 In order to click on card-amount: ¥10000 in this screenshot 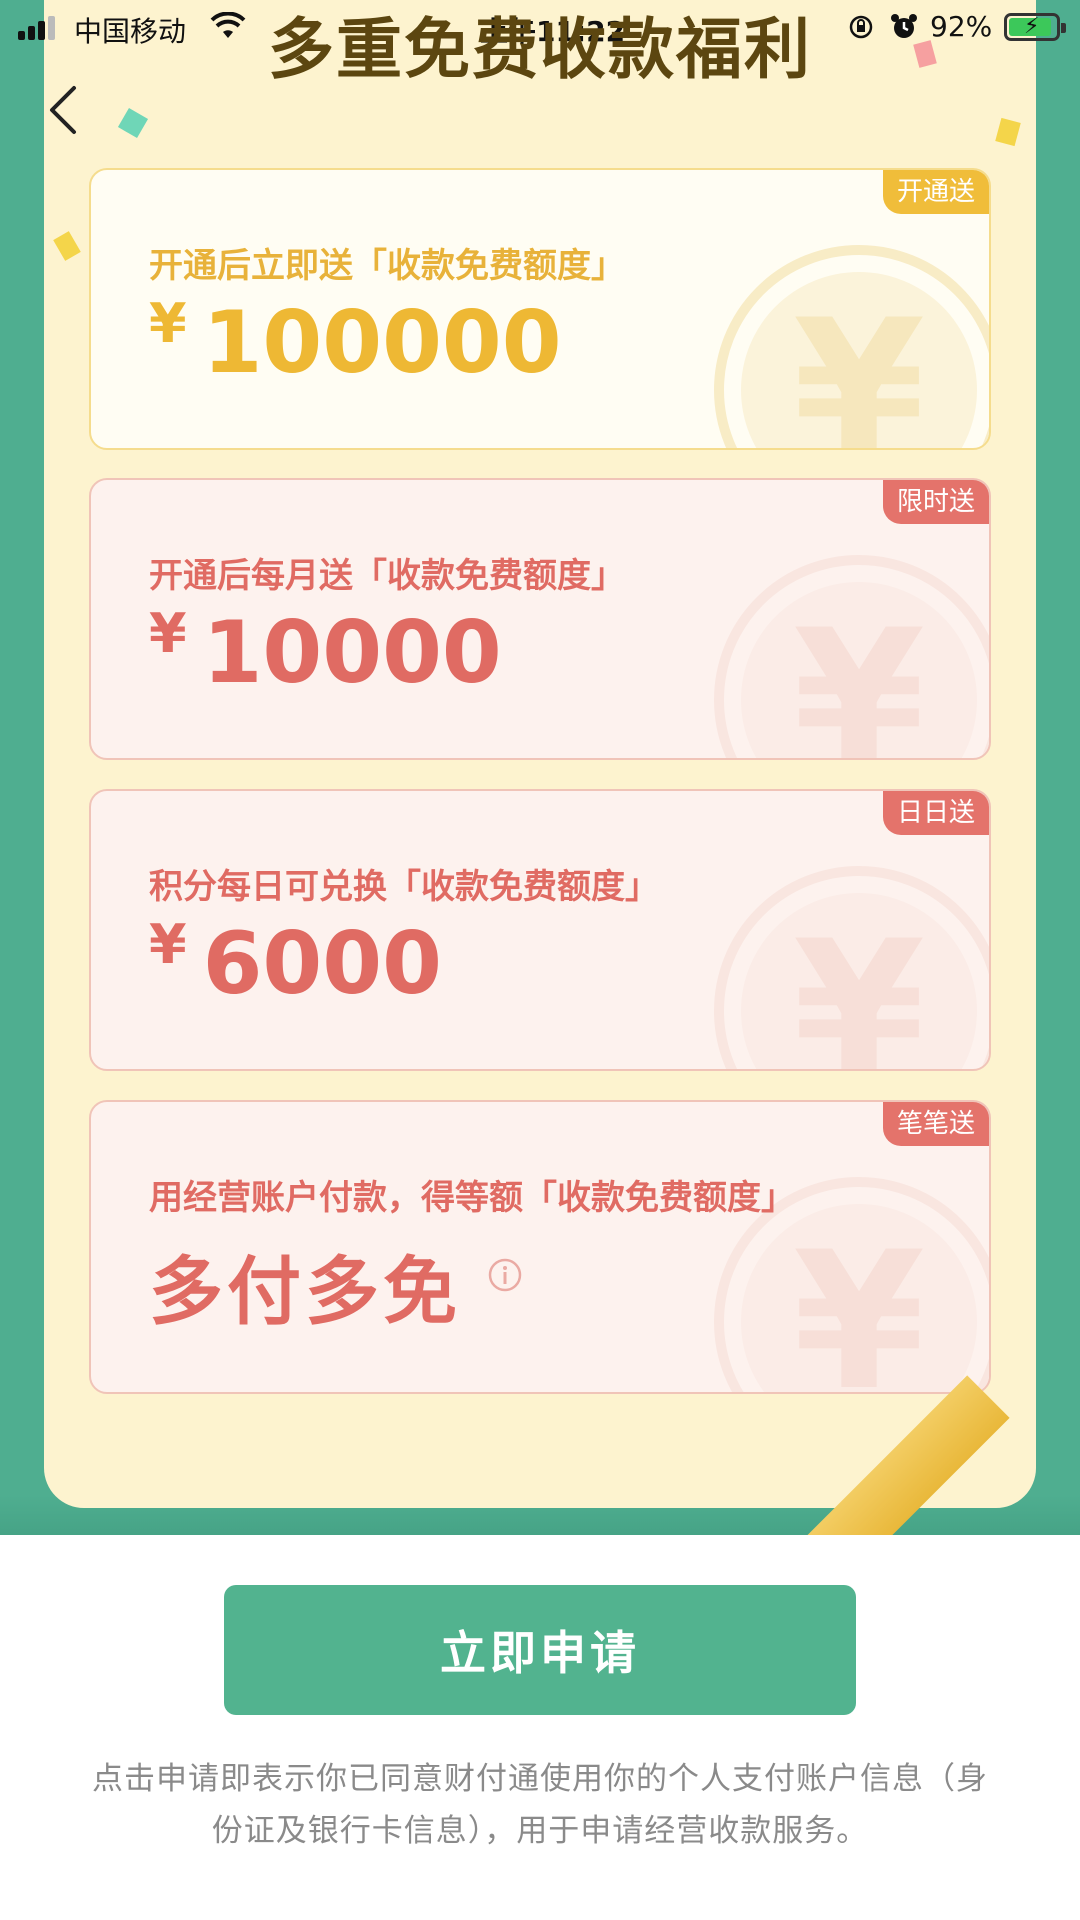, I will do `click(325, 652)`.